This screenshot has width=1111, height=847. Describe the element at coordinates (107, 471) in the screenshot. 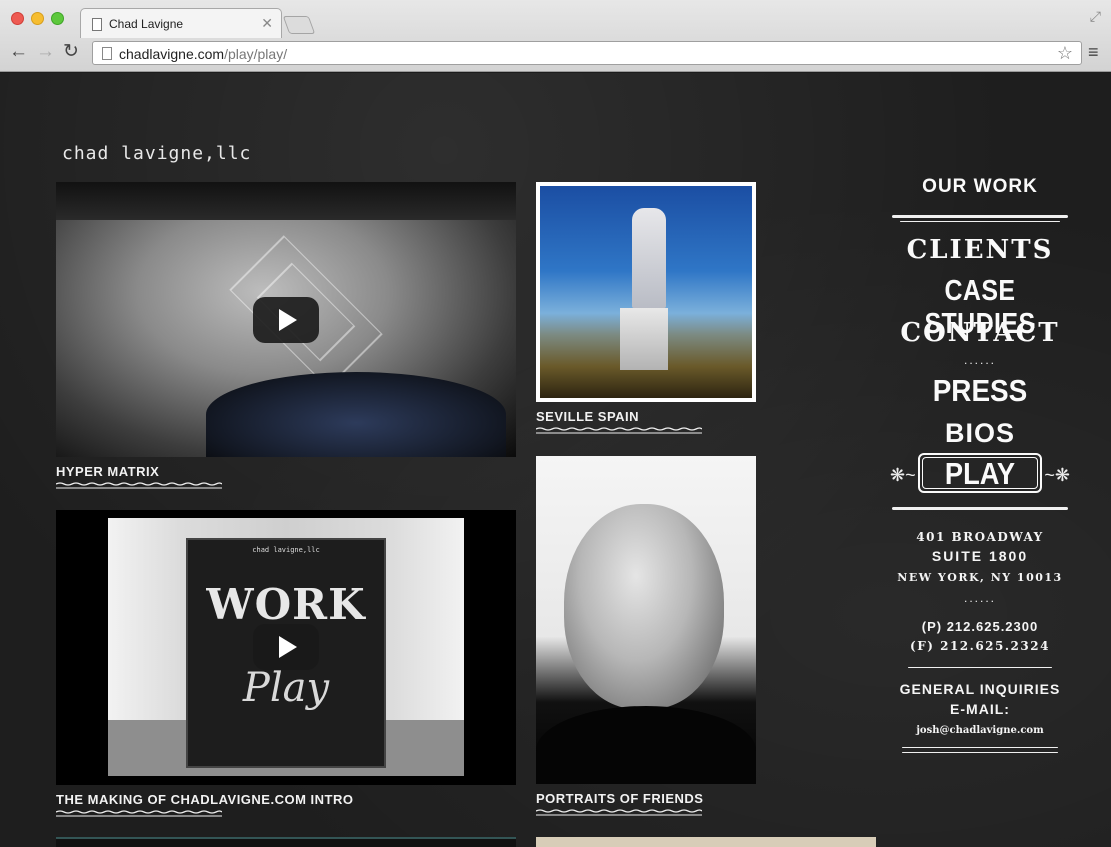

I see `tile-label-hyper-matrix: HYPER MATRIX` at that location.